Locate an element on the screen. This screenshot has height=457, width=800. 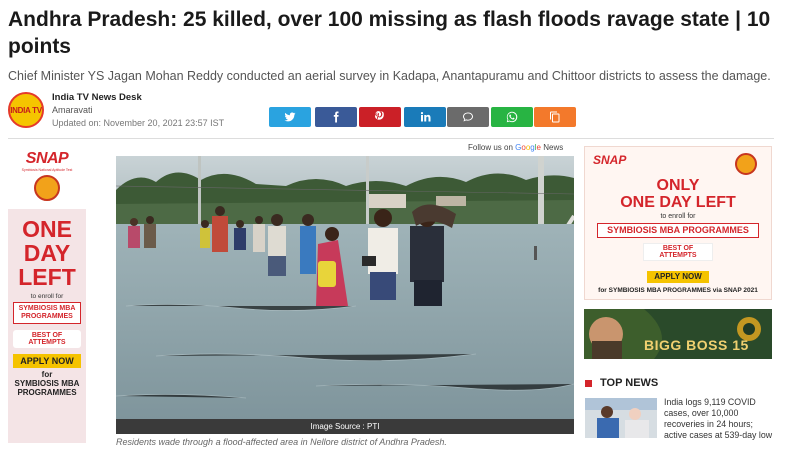
image-source-credit: Image Source : PTI is located at coordinates (345, 426).